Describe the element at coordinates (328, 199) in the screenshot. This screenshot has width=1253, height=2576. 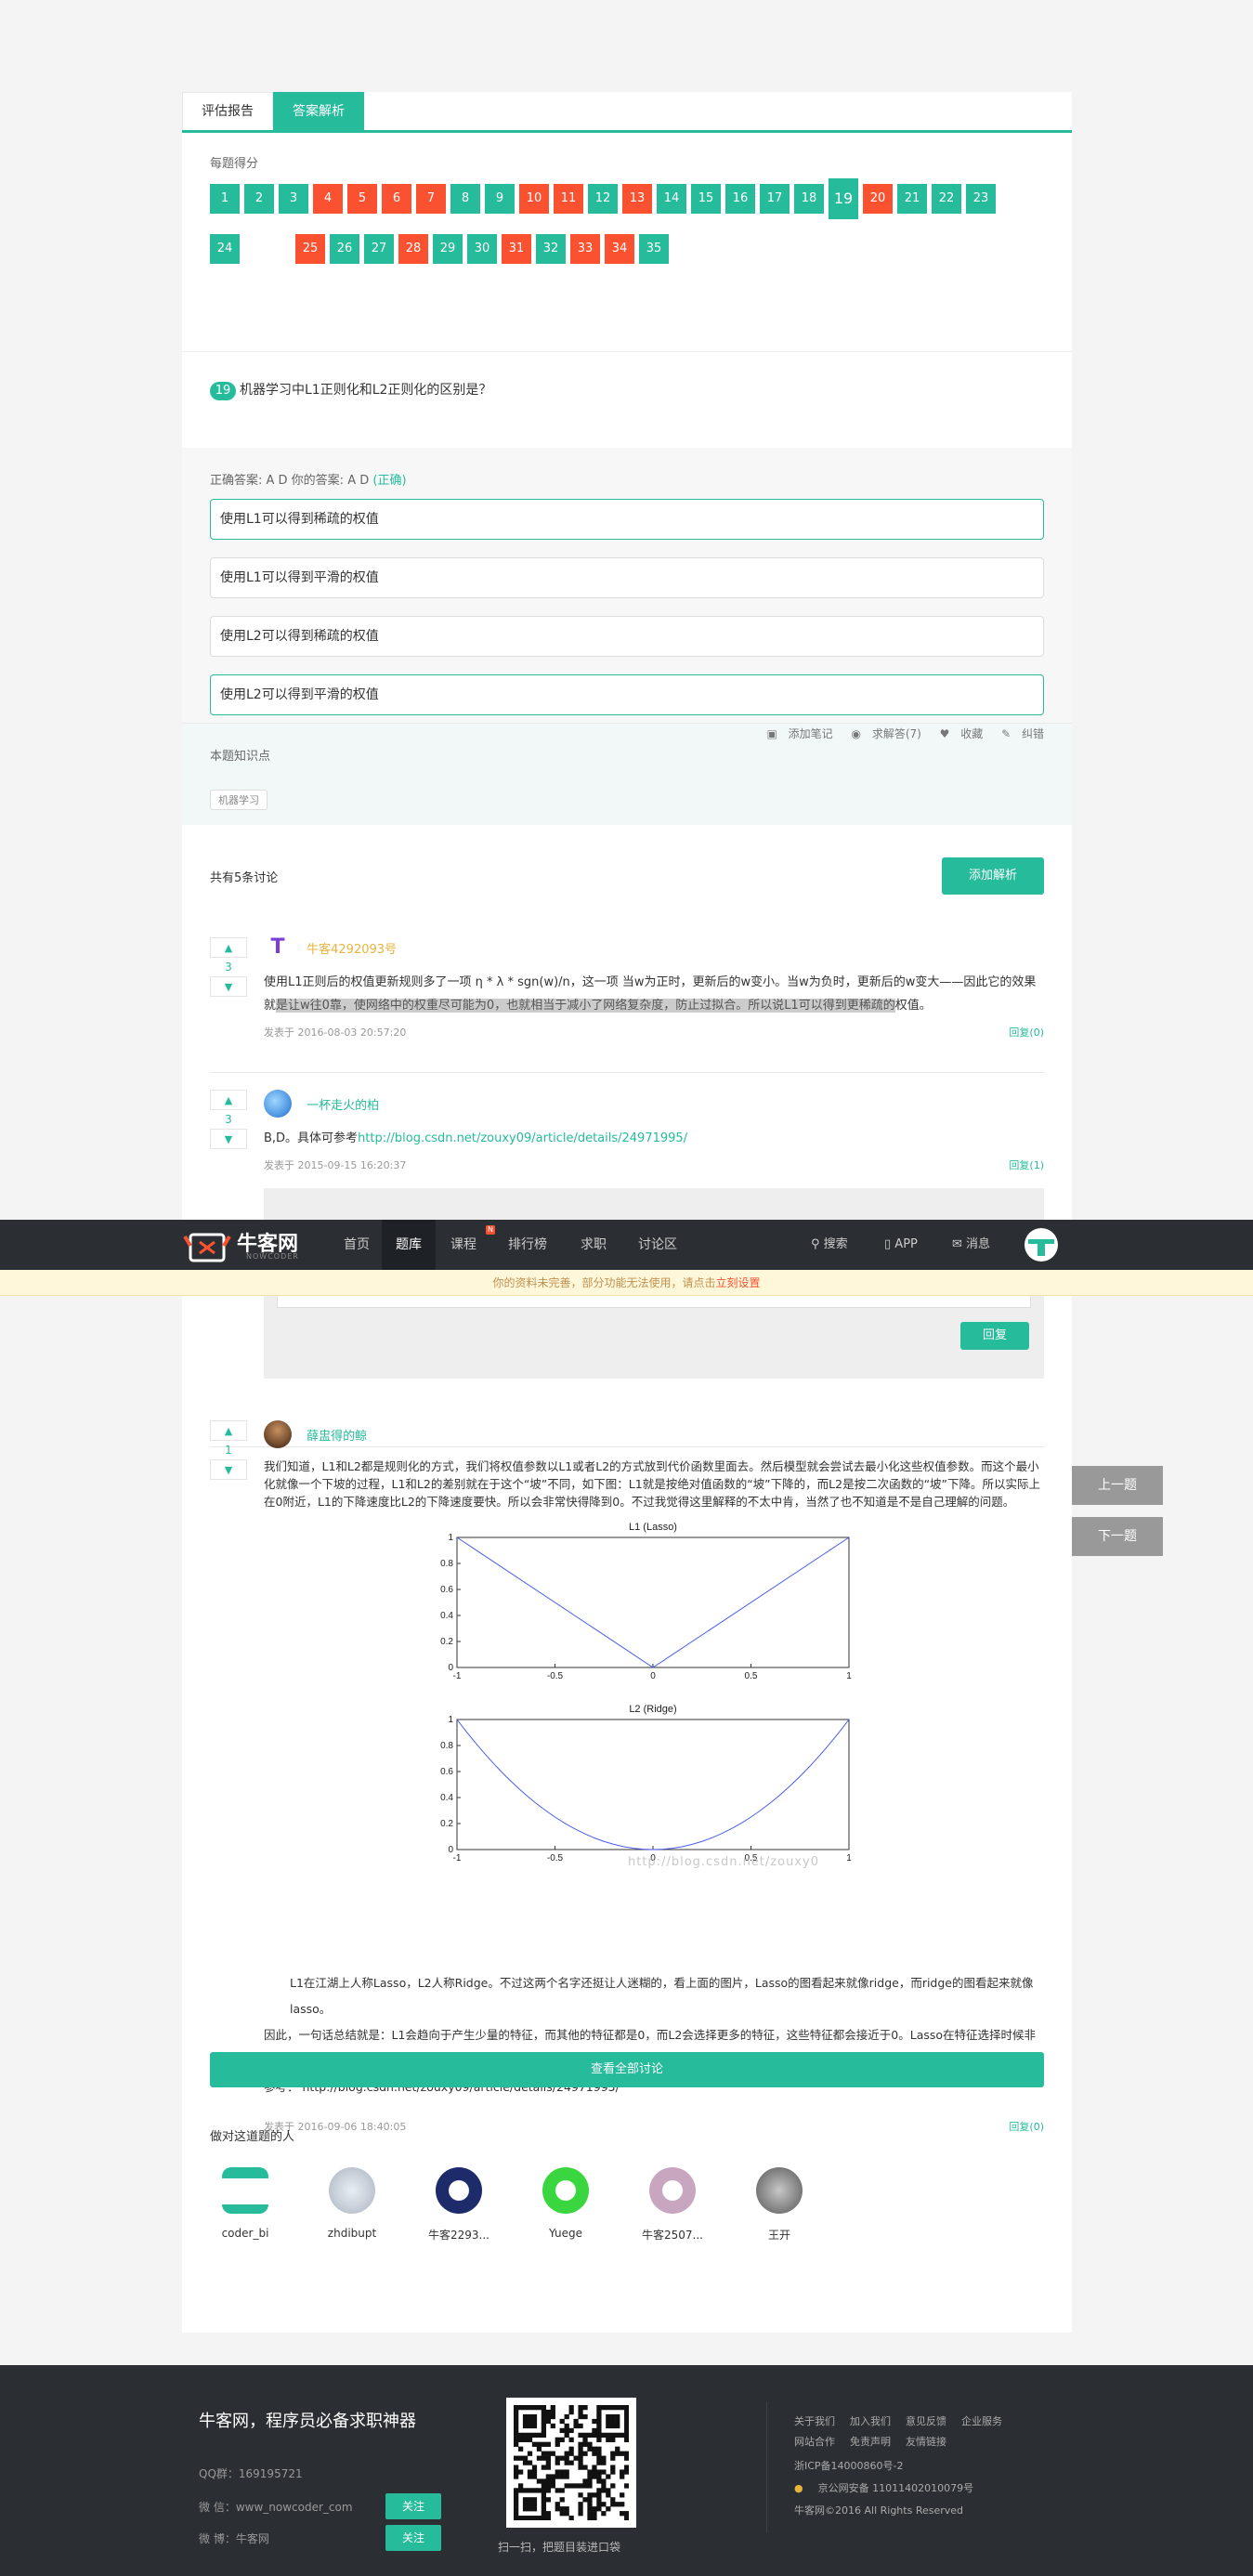
I see `score-cell: 4` at that location.